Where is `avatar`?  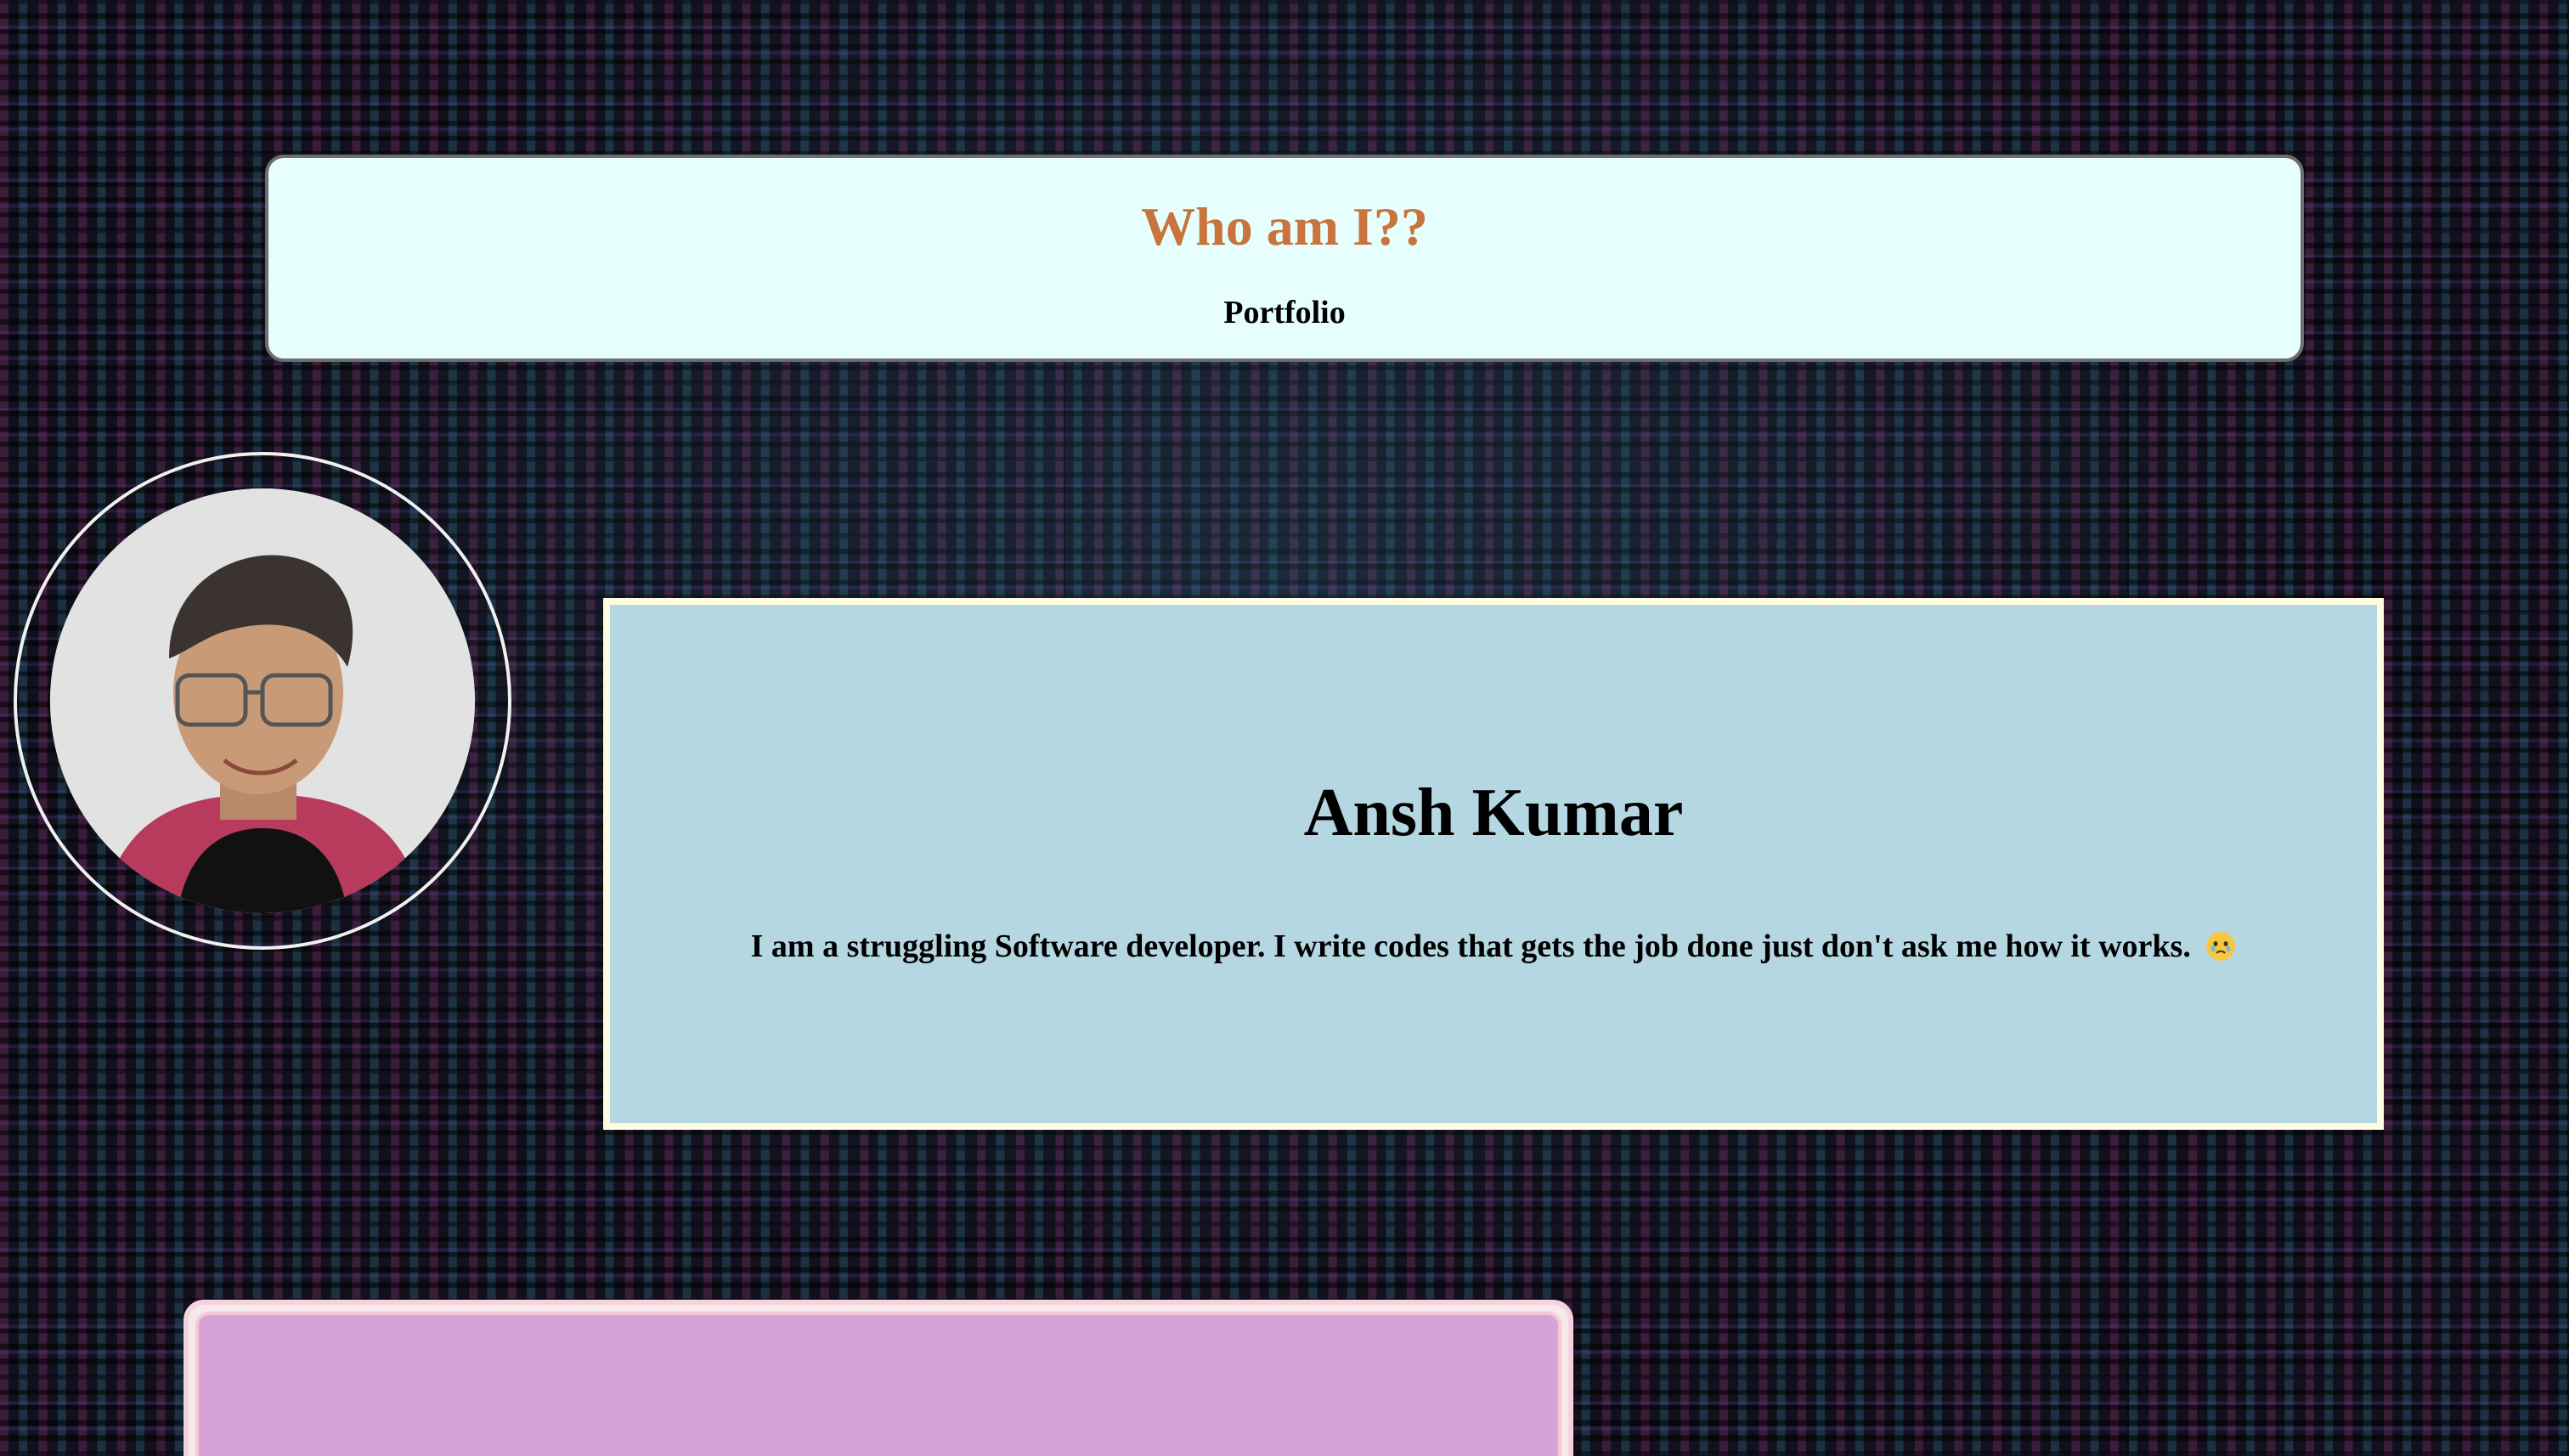 avatar is located at coordinates (262, 700).